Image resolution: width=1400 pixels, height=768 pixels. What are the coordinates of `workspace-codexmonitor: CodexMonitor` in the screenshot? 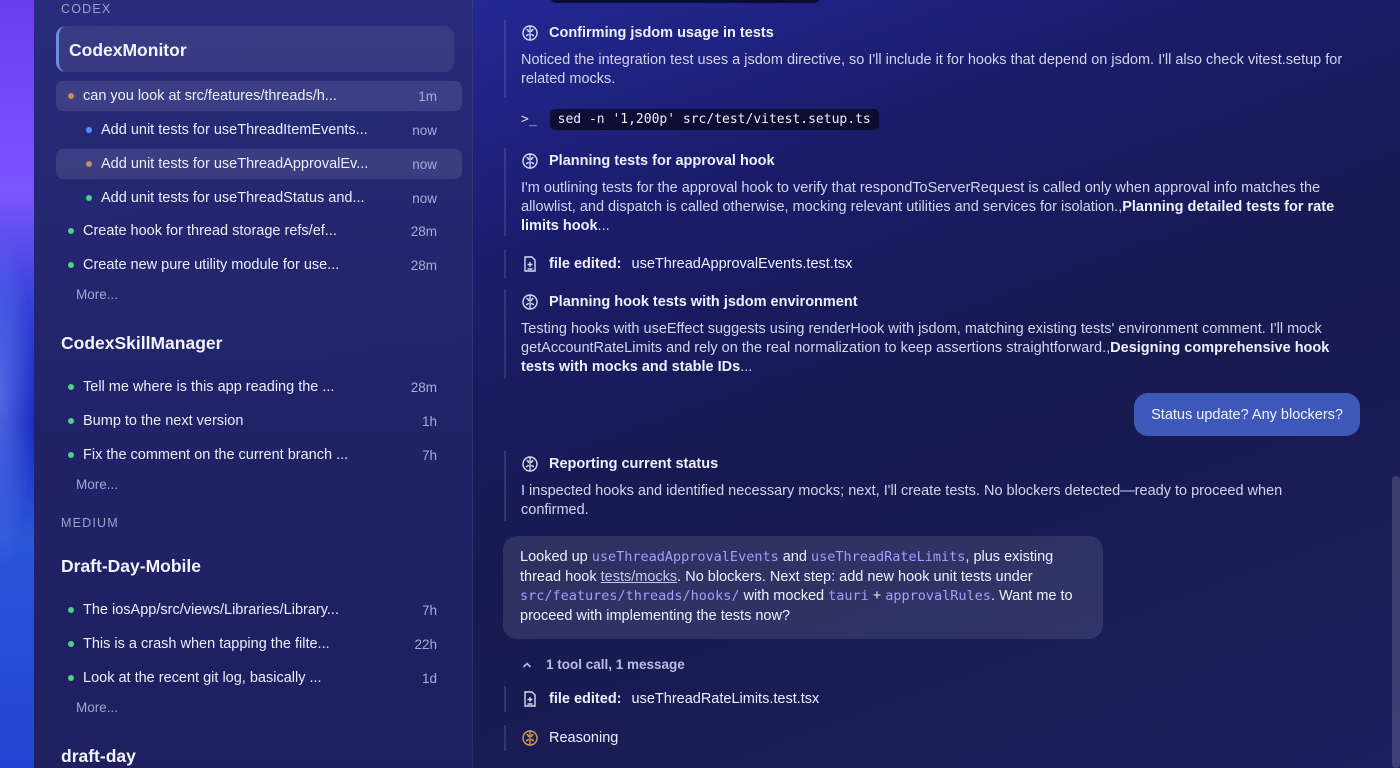 It's located at (255, 49).